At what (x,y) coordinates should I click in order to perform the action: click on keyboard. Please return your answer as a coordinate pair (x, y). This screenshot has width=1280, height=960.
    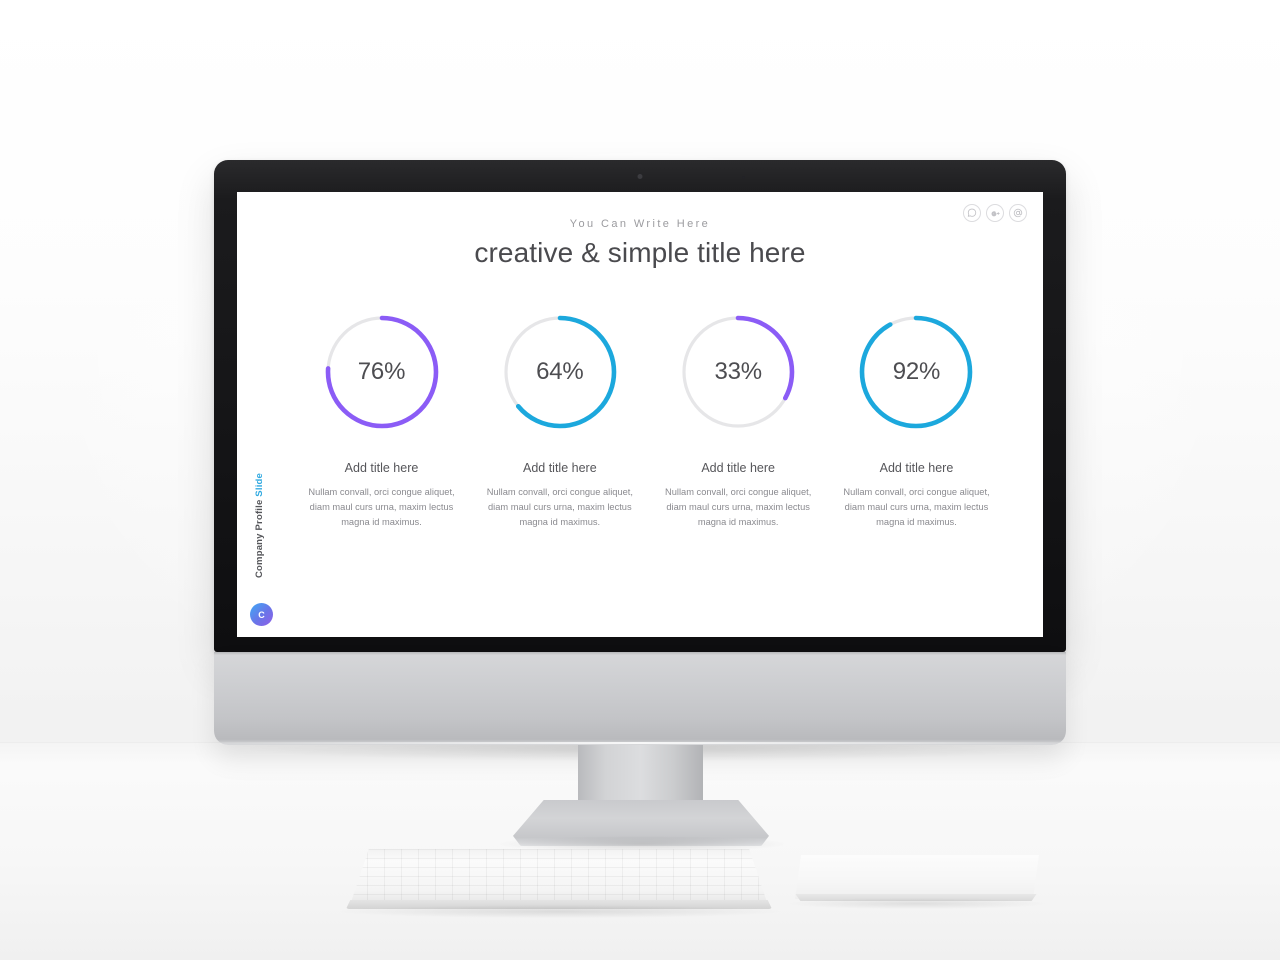
    Looking at the image, I should click on (559, 877).